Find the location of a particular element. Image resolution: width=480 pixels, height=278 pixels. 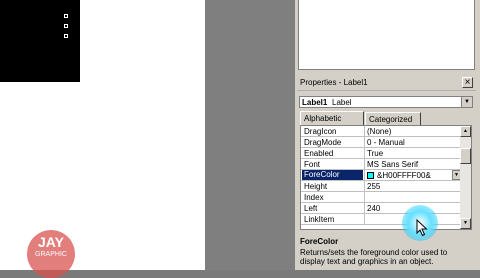

property-value: 0 - Manual is located at coordinates (413, 142).